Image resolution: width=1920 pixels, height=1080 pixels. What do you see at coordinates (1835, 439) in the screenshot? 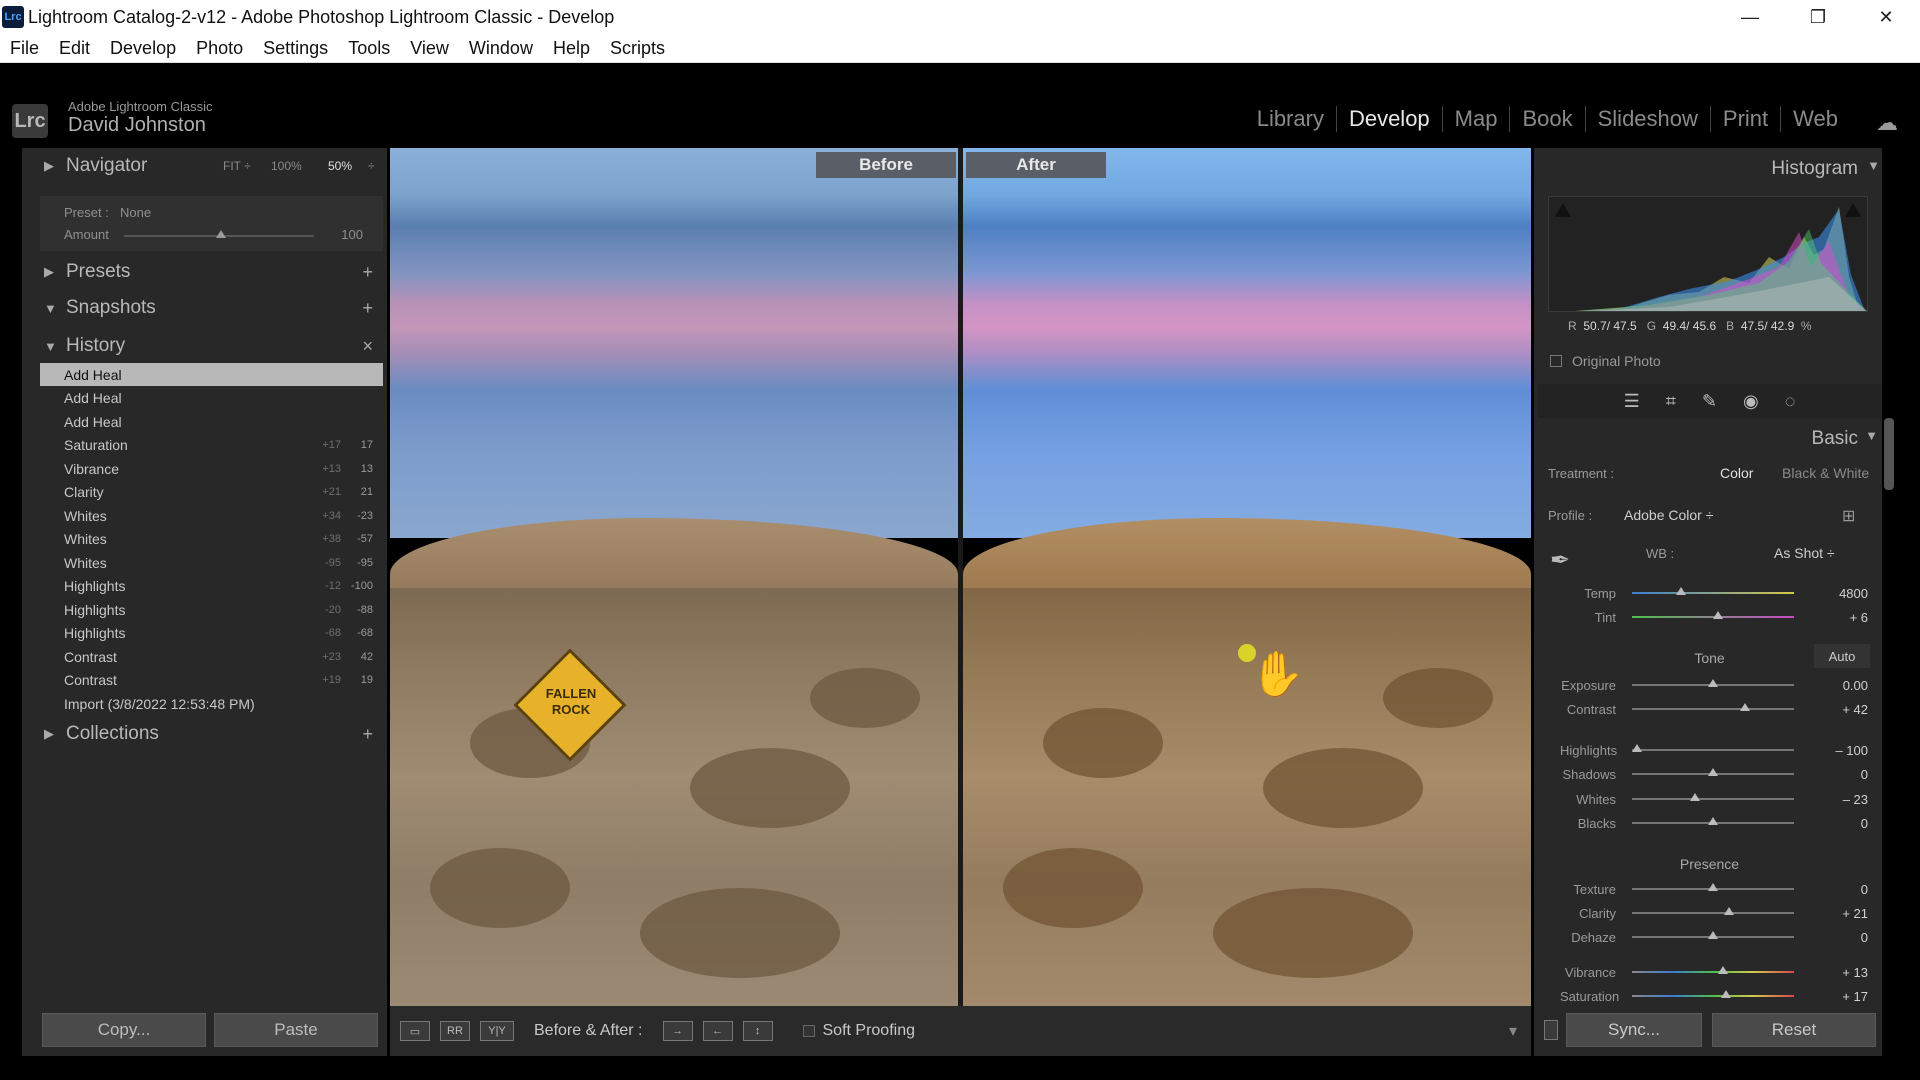
I see `basic-title: Basic` at bounding box center [1835, 439].